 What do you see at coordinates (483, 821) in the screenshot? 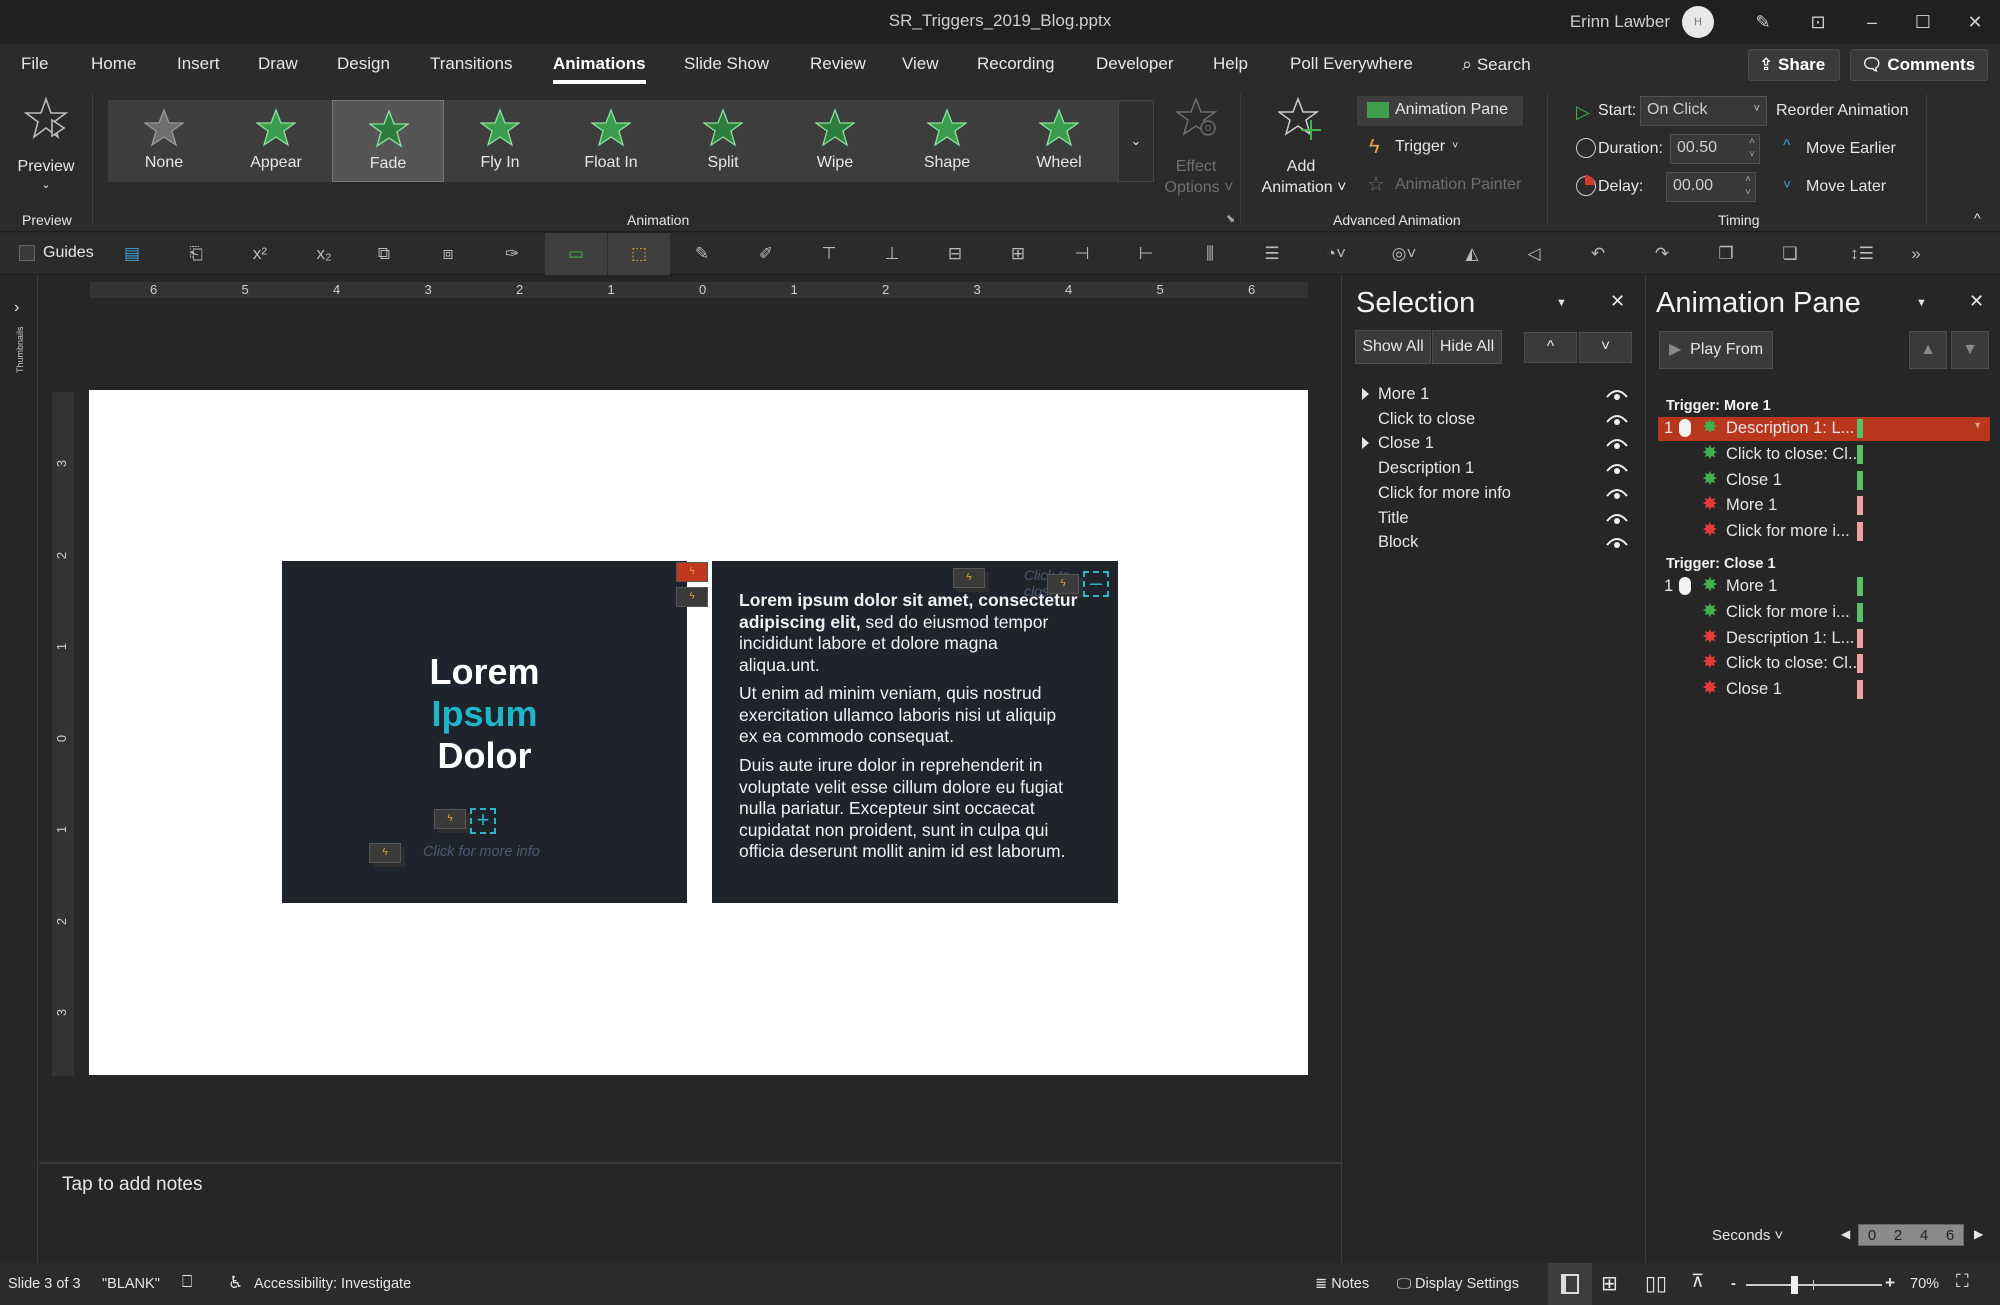
I see `more-plus-button: +` at bounding box center [483, 821].